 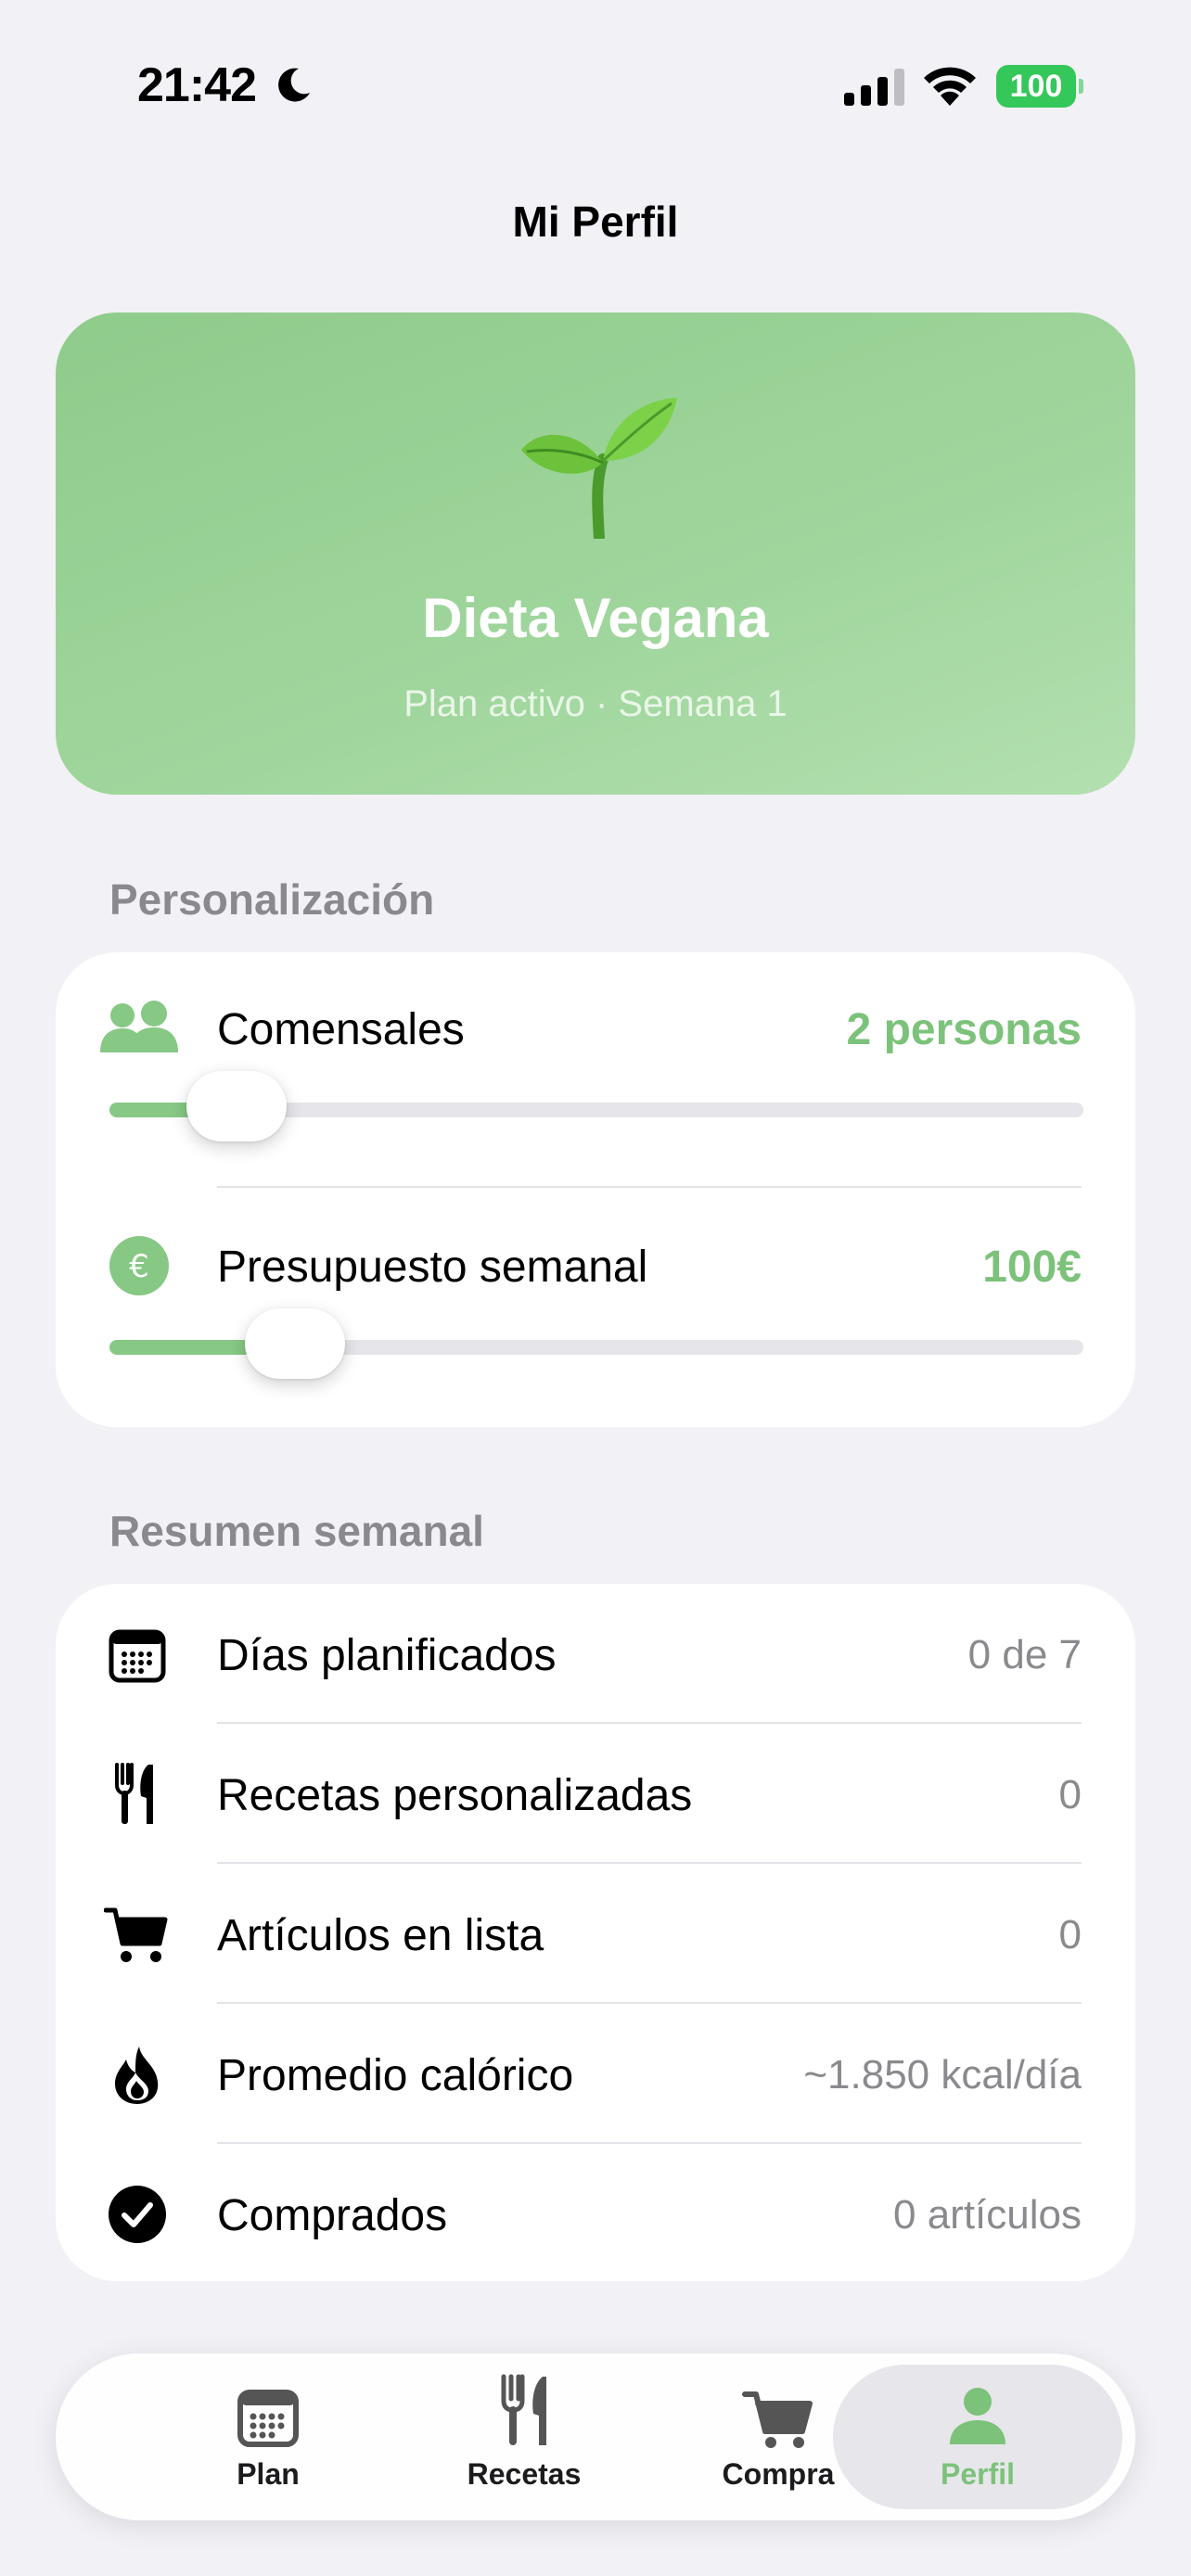 What do you see at coordinates (1036, 87) in the screenshot?
I see `battery-level: 100` at bounding box center [1036, 87].